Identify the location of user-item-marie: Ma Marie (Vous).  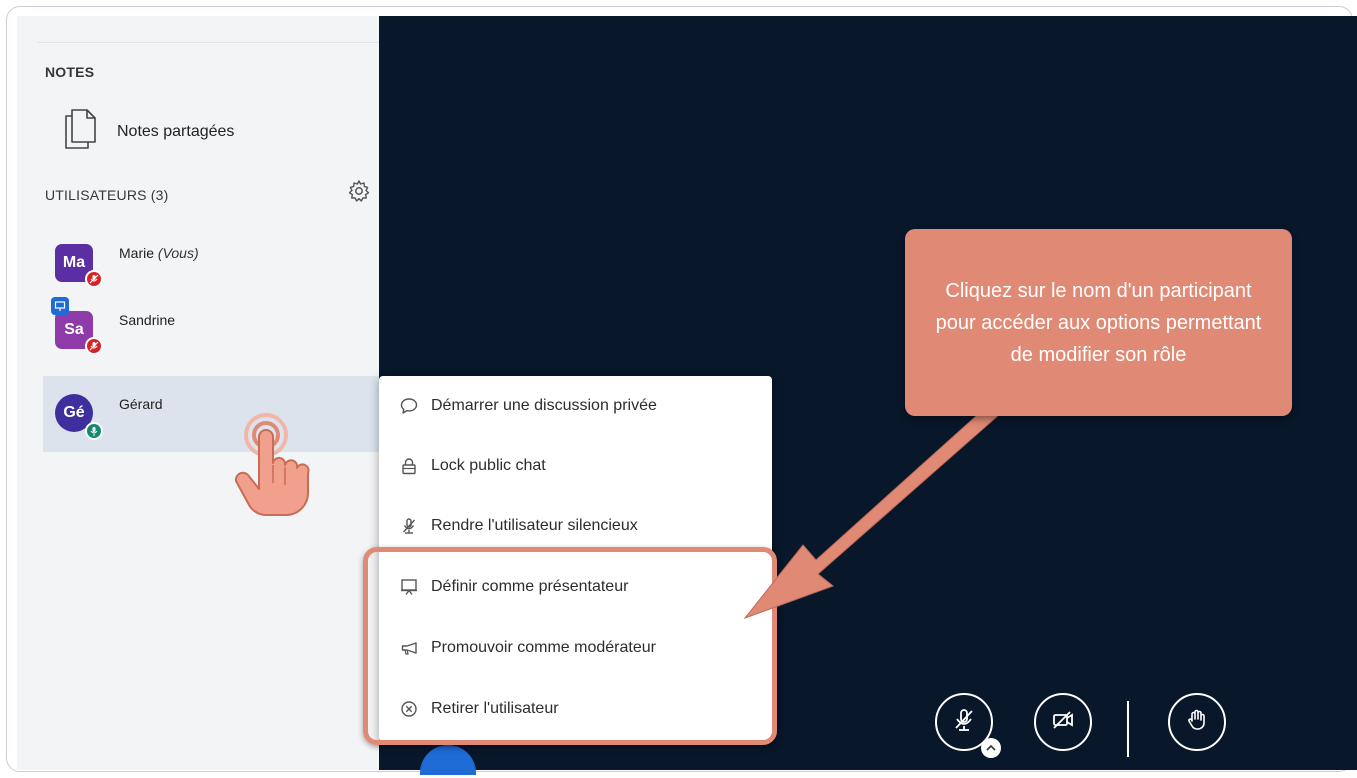
(211, 263).